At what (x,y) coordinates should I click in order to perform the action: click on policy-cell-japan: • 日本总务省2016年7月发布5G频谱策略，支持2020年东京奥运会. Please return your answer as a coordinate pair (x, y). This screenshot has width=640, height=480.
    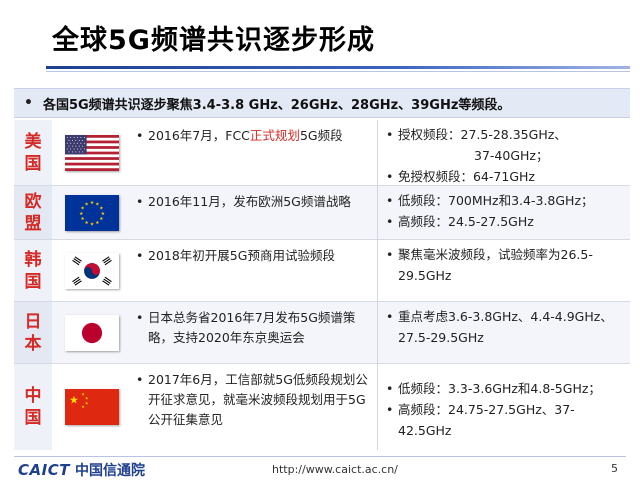
    Looking at the image, I should click on (255, 332).